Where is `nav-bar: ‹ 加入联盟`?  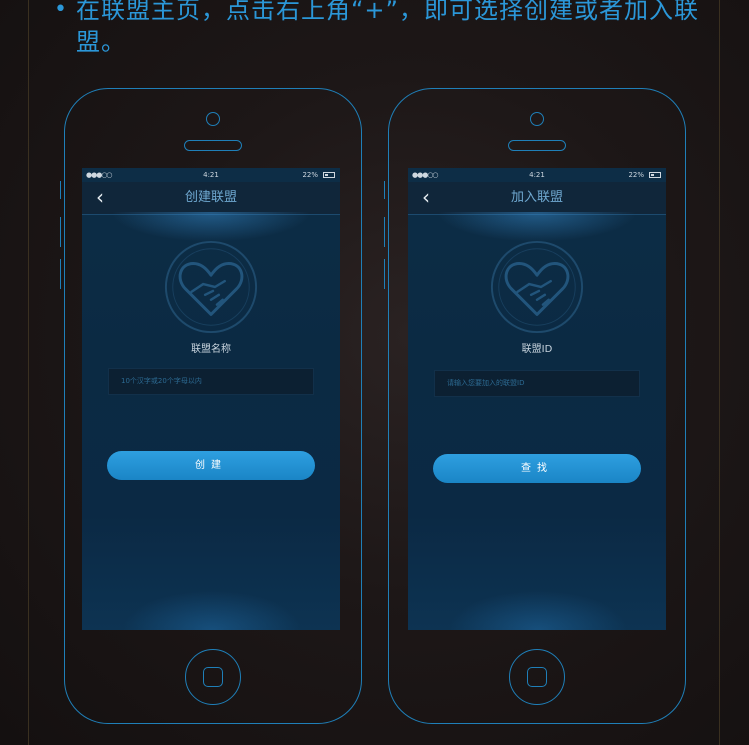 nav-bar: ‹ 加入联盟 is located at coordinates (537, 198).